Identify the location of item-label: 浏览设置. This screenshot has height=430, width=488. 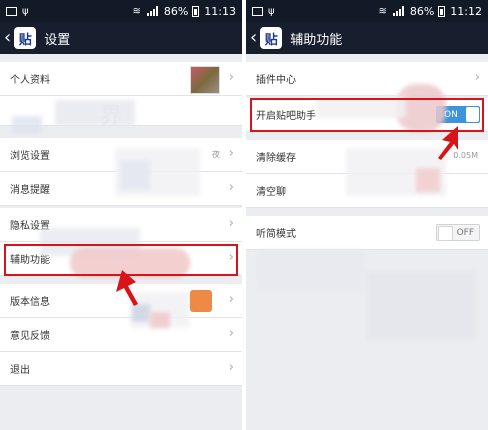
(30, 156).